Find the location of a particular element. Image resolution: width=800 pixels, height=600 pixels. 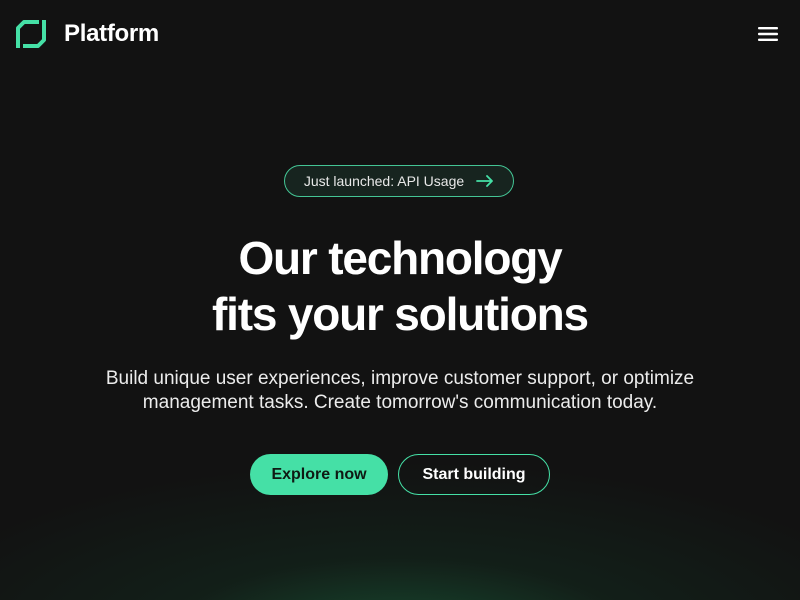

announcement-text: Just launched: API Usage is located at coordinates (384, 181).